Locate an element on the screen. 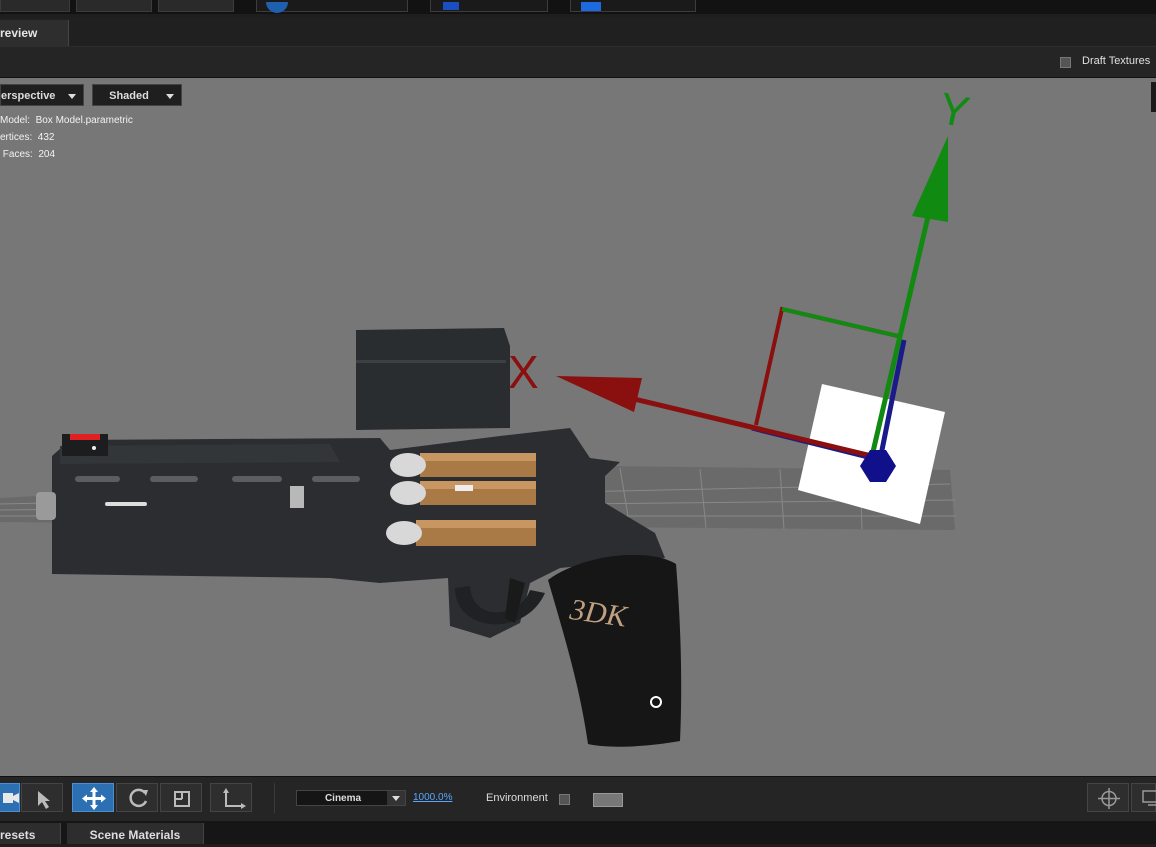 The width and height of the screenshot is (1156, 847). top-button-globe is located at coordinates (332, 6).